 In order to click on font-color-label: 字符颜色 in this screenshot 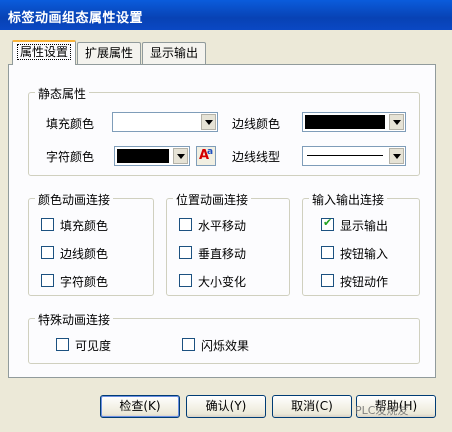, I will do `click(70, 157)`.